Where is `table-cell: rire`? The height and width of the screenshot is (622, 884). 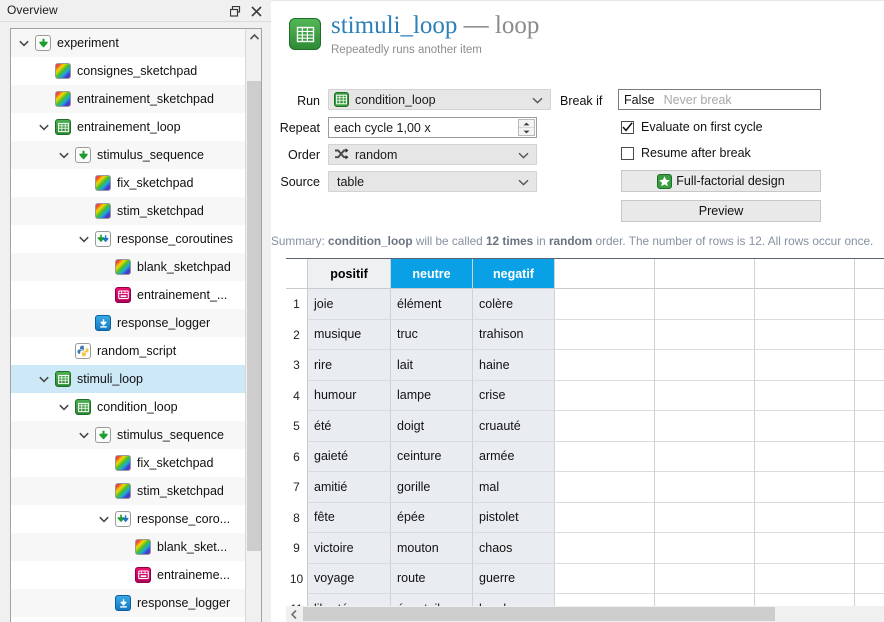 table-cell: rire is located at coordinates (349, 365).